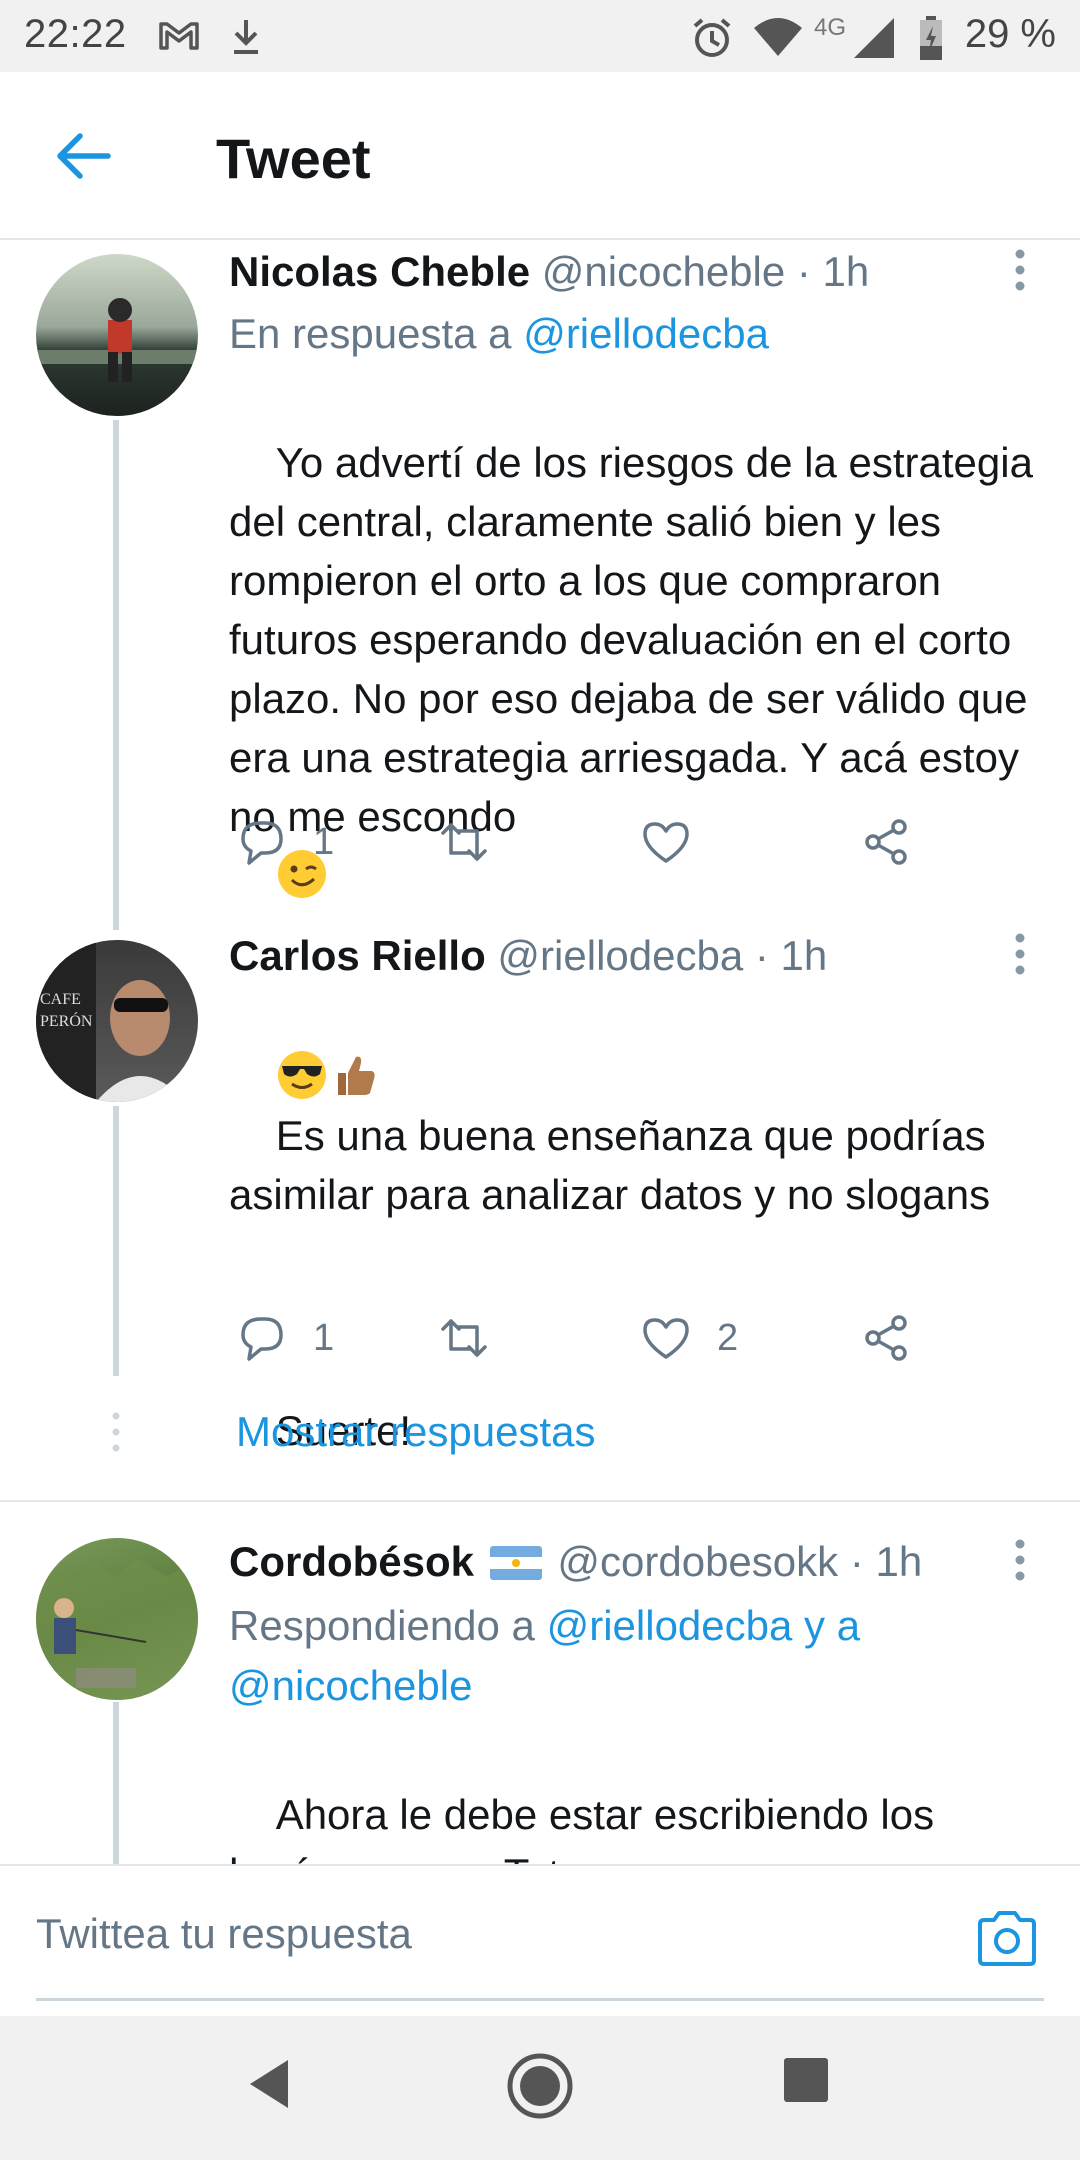 The image size is (1080, 2160). I want to click on handle-time: @riellodecba · 1h, so click(662, 955).